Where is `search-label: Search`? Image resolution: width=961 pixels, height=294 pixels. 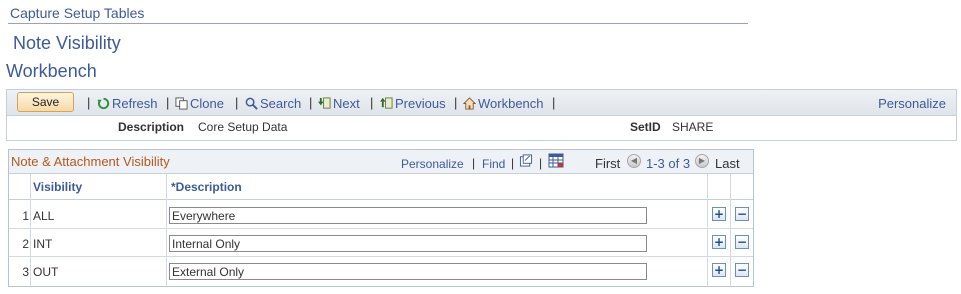 search-label: Search is located at coordinates (281, 103).